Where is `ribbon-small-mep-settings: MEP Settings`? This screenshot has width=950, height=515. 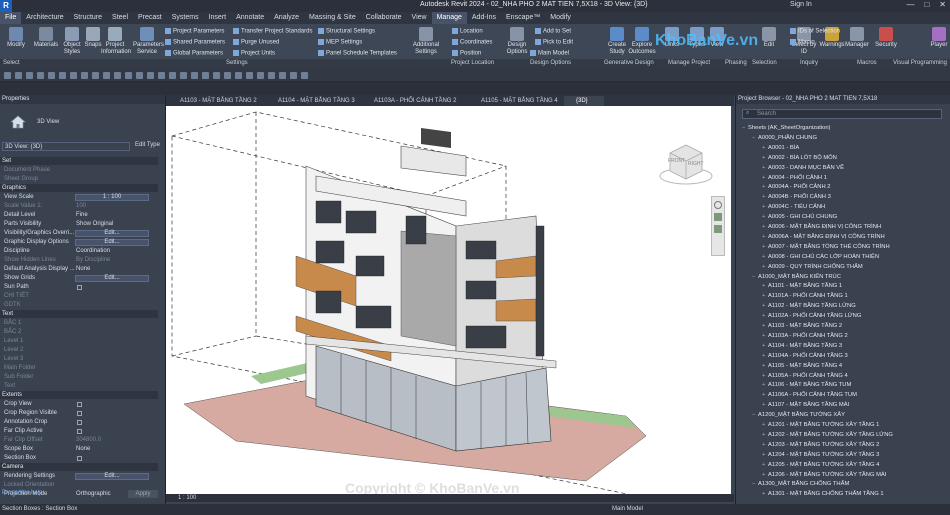
ribbon-small-mep-settings: MEP Settings is located at coordinates (340, 42).